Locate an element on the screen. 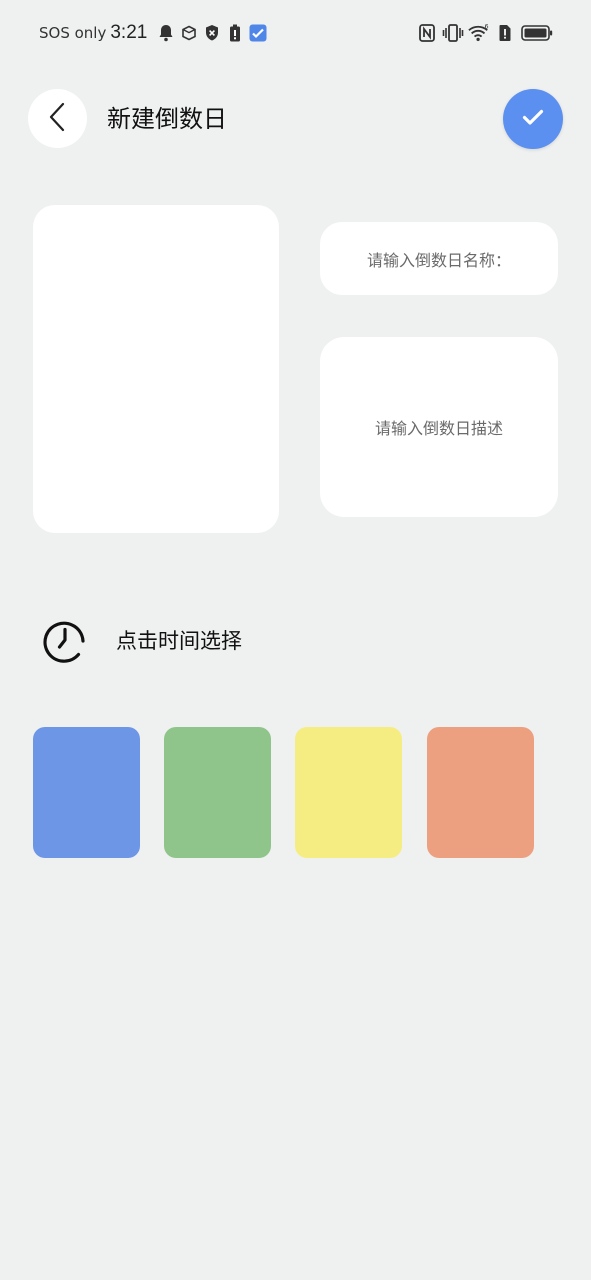 This screenshot has width=591, height=1280. countdown-description-input: 请输入倒数日描述 is located at coordinates (439, 427).